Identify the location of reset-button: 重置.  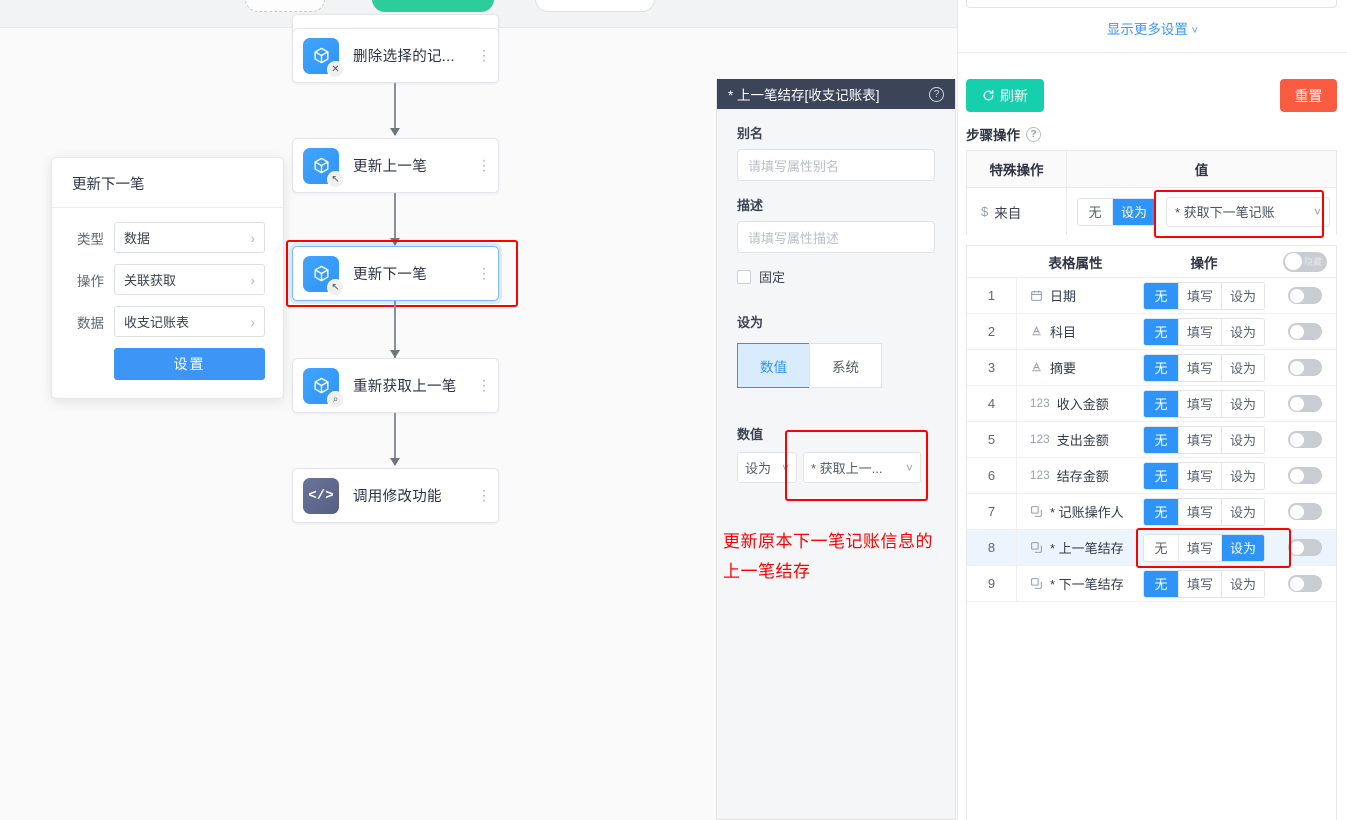
(1308, 95).